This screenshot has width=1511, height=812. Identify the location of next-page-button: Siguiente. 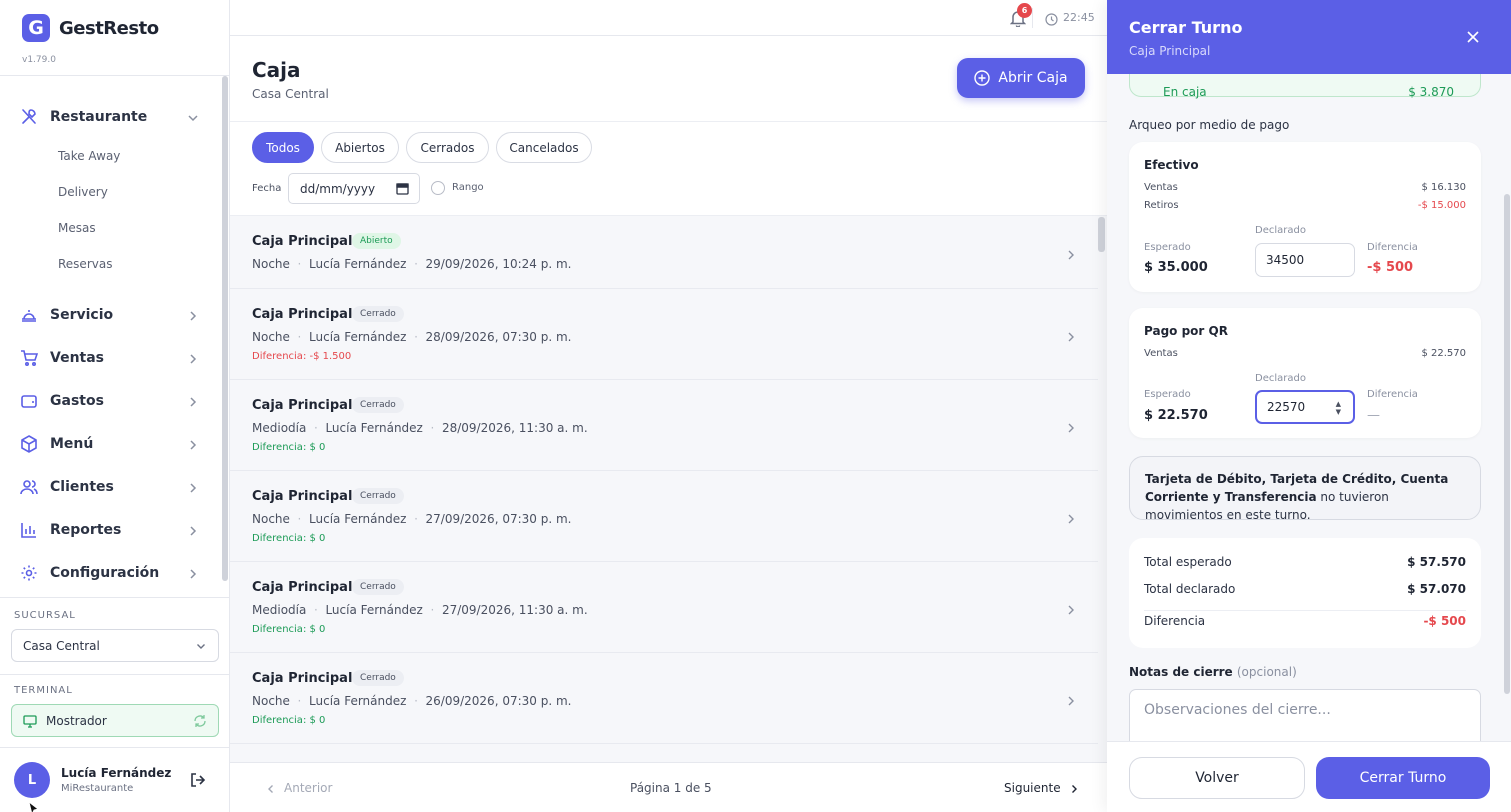
(1041, 788).